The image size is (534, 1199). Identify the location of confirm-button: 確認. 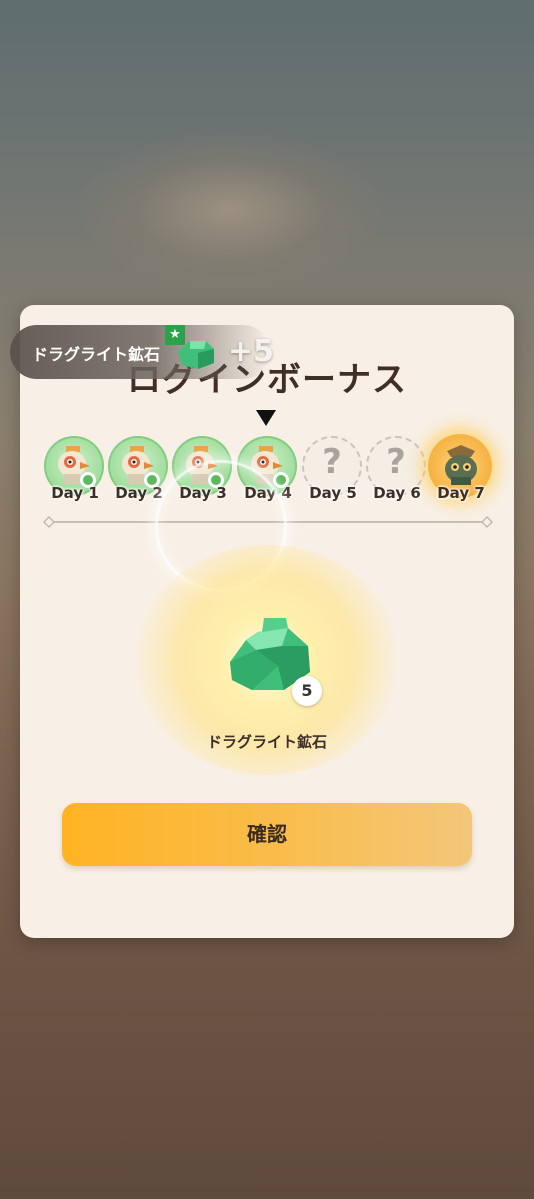
(267, 834).